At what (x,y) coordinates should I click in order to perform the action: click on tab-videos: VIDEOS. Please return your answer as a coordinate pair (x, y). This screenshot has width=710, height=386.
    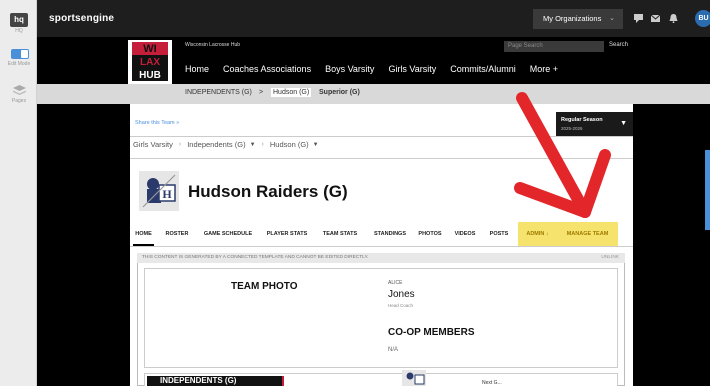
    Looking at the image, I should click on (465, 234).